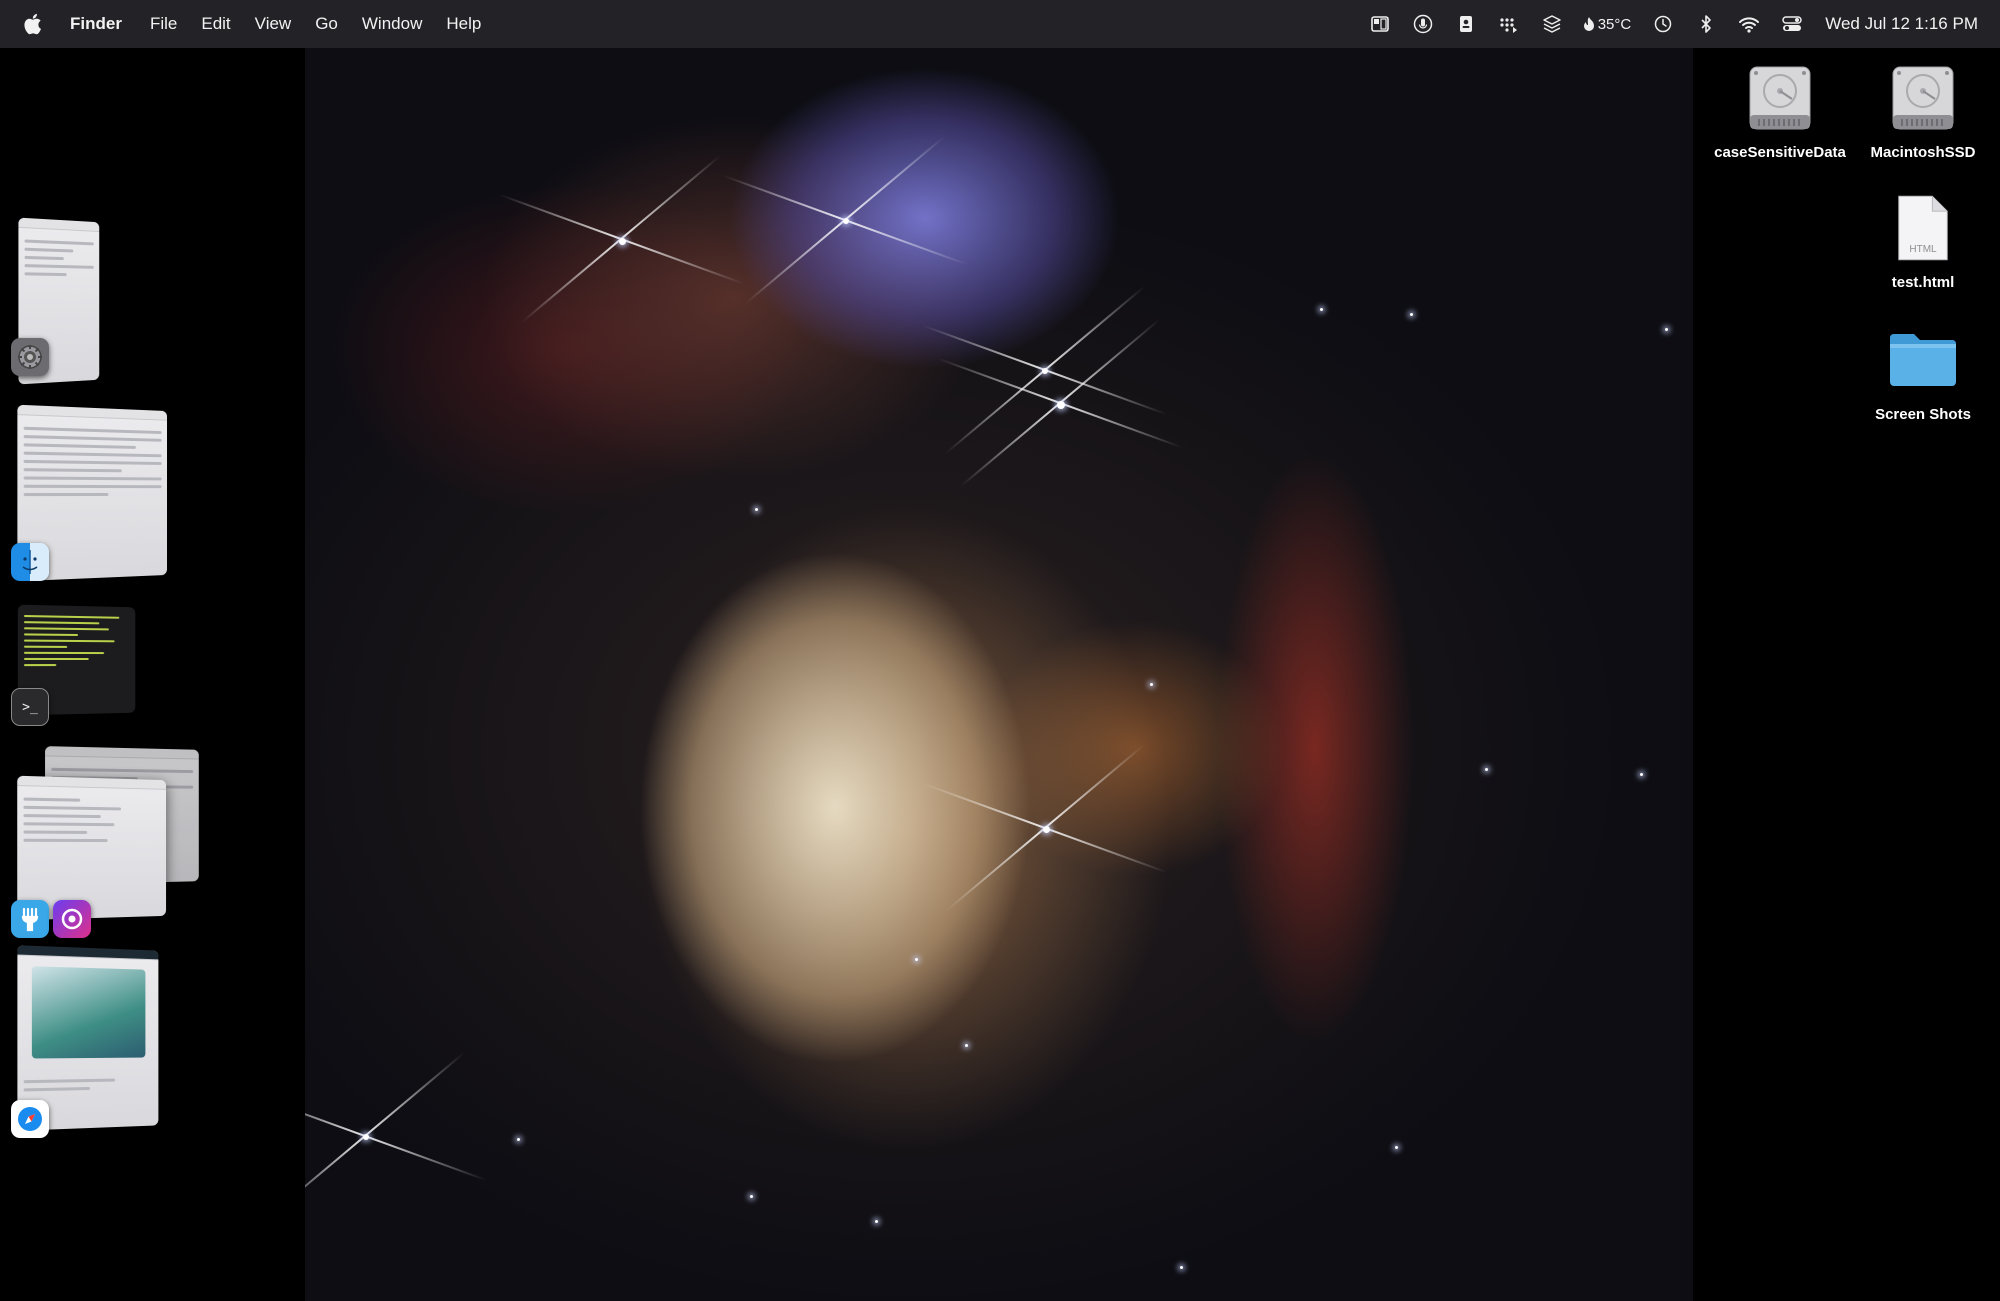 The height and width of the screenshot is (1301, 2000). What do you see at coordinates (1749, 24) in the screenshot?
I see `wifi-icon` at bounding box center [1749, 24].